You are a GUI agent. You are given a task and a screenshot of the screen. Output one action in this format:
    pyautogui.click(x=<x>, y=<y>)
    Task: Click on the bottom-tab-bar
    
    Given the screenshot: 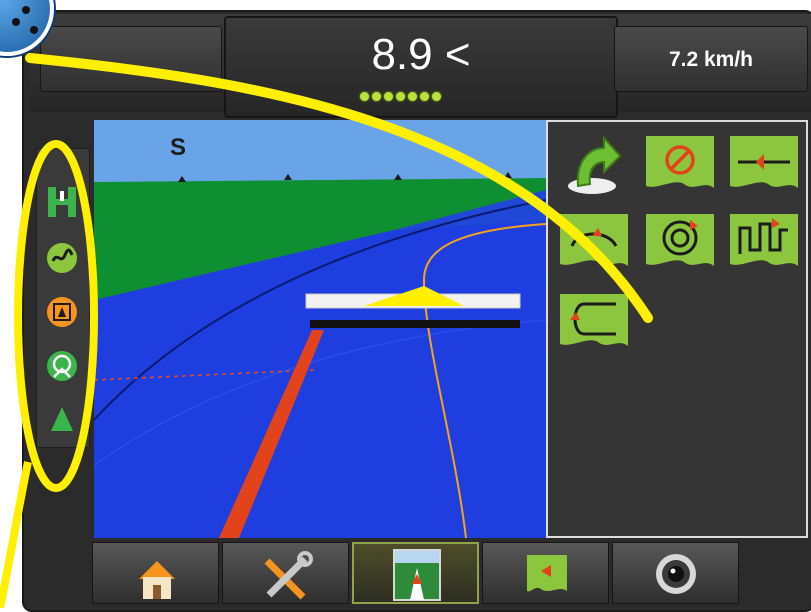 What is the action you would take?
    pyautogui.click(x=437, y=573)
    